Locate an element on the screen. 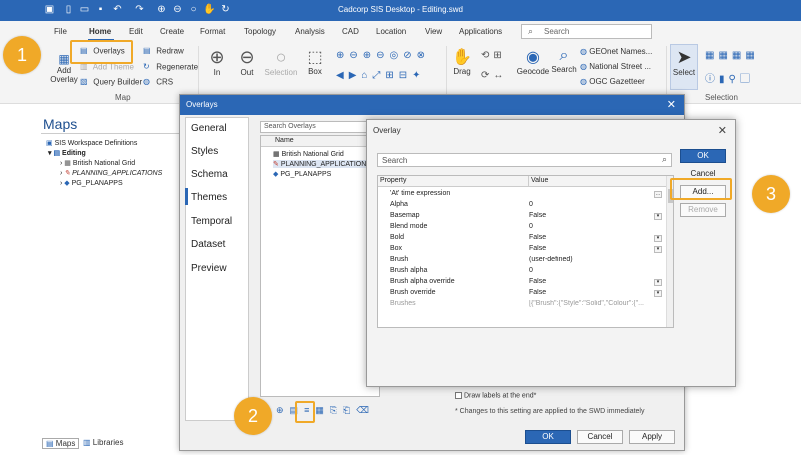  menu-view: View is located at coordinates (433, 31).